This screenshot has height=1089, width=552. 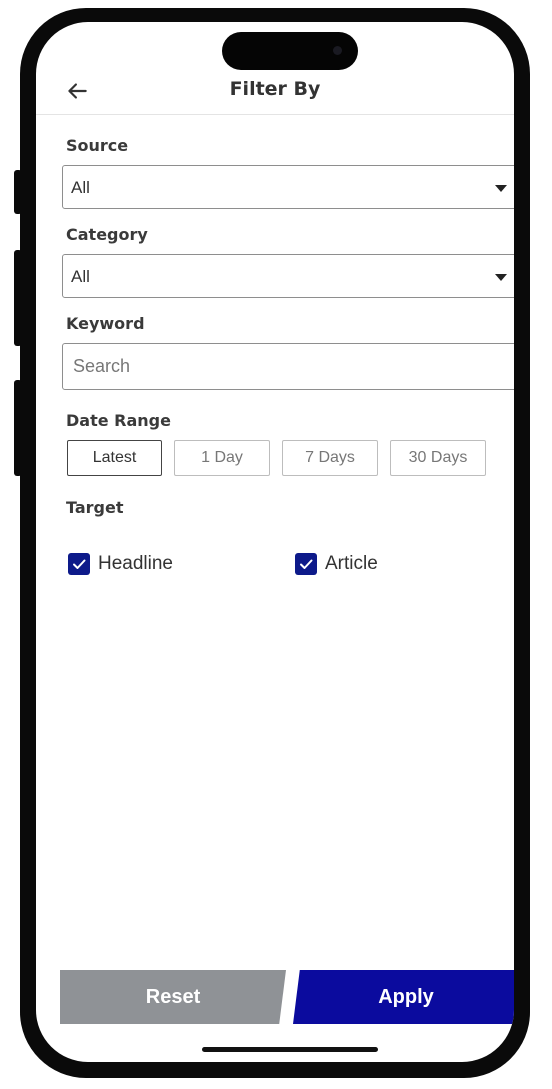 I want to click on keyword-label: Keyword, so click(x=105, y=323).